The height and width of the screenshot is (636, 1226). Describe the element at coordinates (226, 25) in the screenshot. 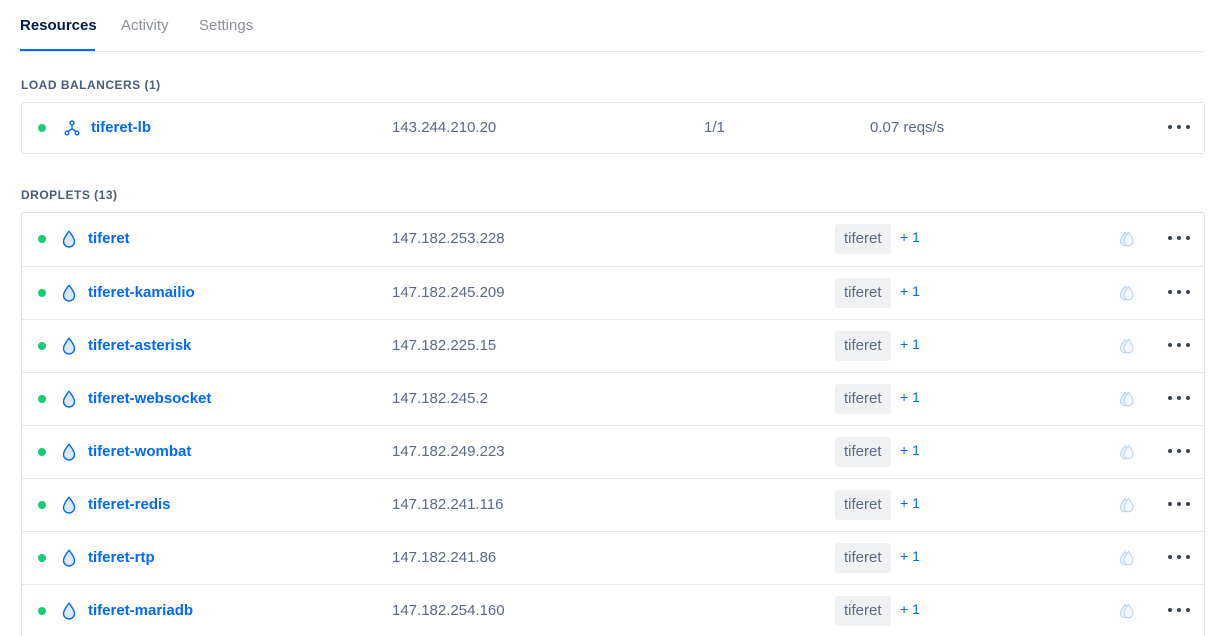

I see `tab-settings: Settings` at that location.